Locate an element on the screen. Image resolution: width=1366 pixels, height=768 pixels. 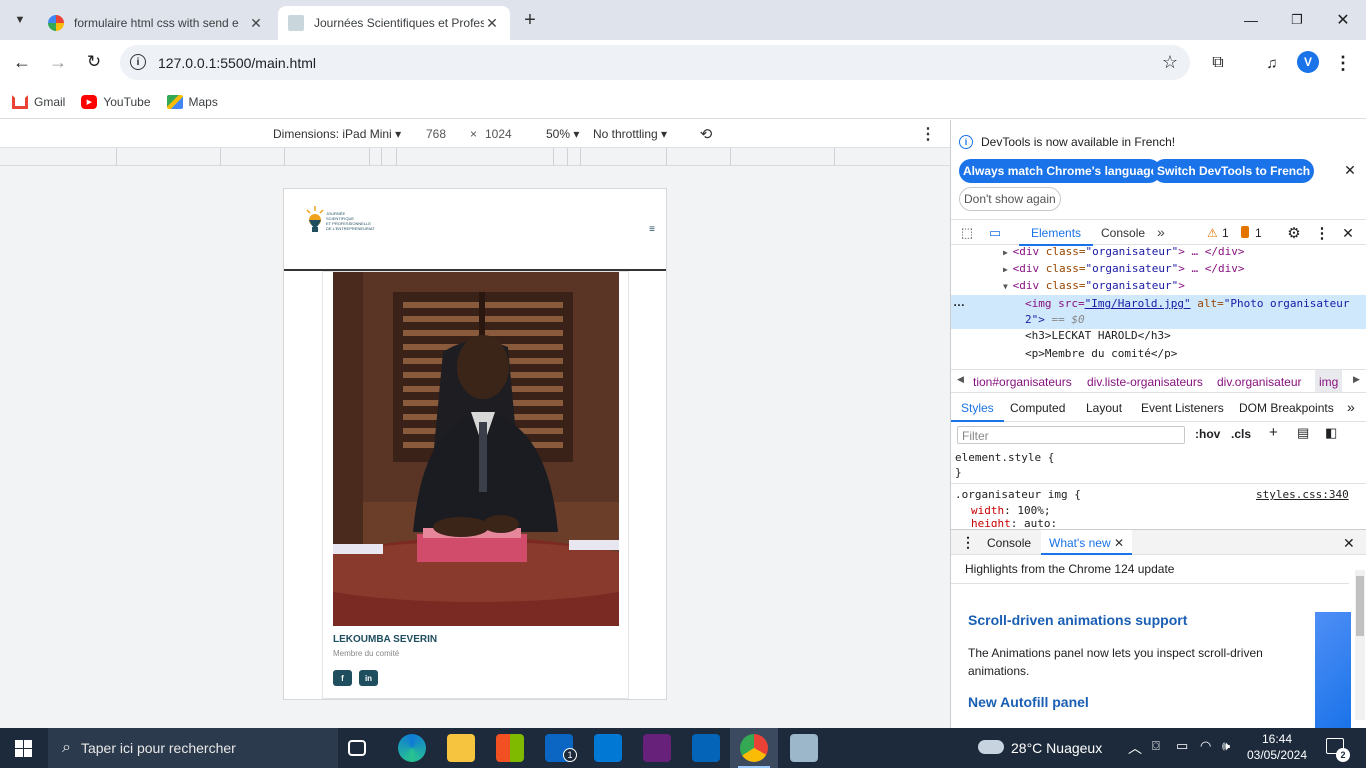
more-style-tabs-icon: » is located at coordinates (1351, 407).